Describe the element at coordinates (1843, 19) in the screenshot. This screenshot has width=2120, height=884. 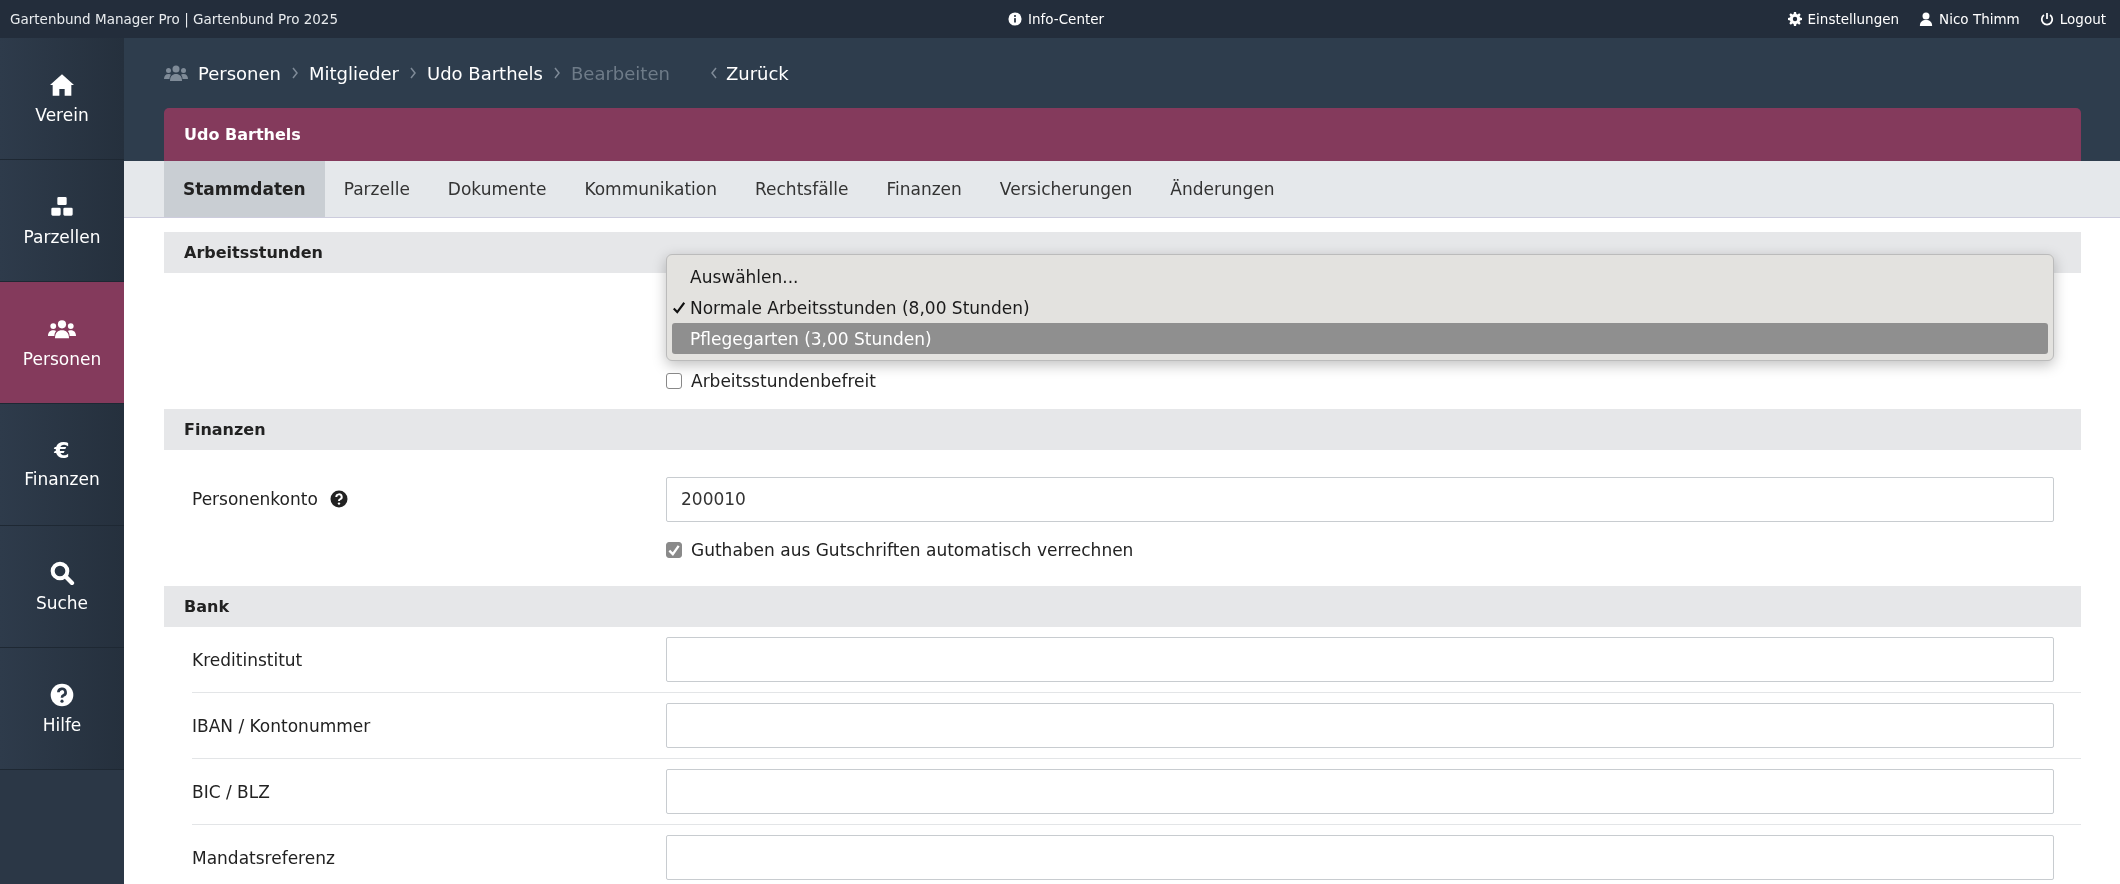
I see `settings-link: Einstellungen` at that location.